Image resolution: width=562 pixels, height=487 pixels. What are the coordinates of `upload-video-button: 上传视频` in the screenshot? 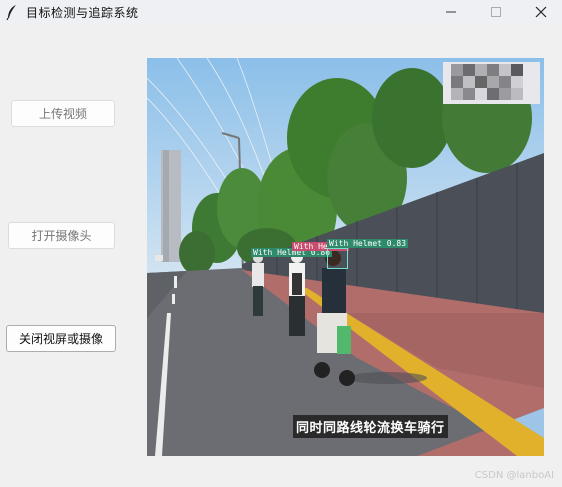 It's located at (63, 113).